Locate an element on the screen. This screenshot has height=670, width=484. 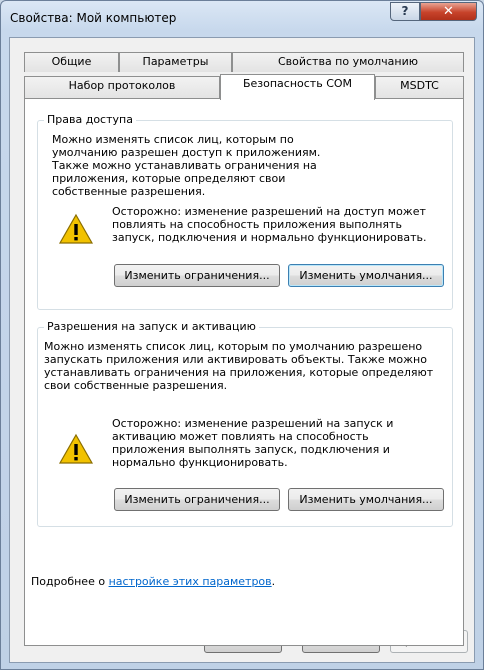
more-info-link: настройке этих параметров is located at coordinates (190, 581).